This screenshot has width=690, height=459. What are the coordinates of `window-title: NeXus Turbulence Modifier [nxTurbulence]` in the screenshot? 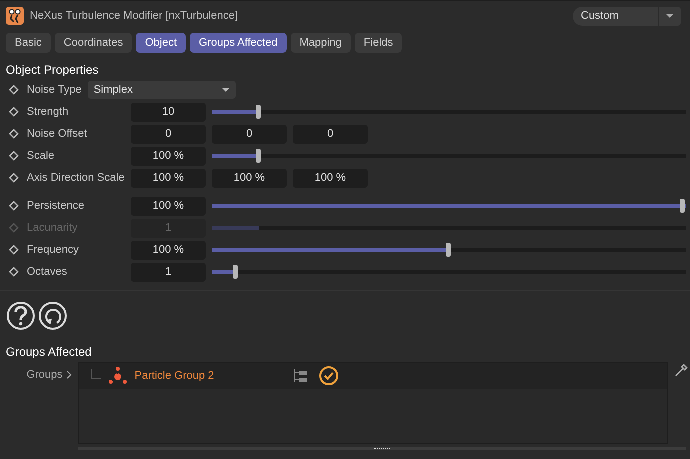 It's located at (135, 16).